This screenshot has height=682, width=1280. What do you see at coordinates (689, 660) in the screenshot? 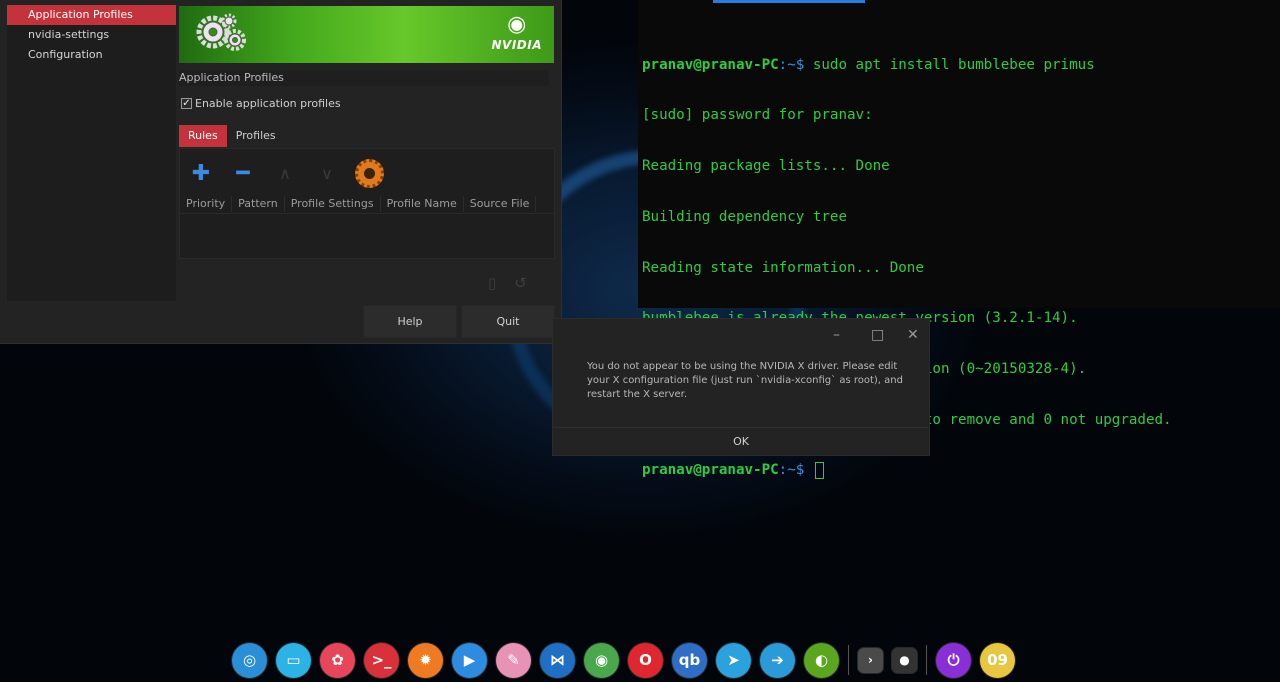
I see `torrent-icon: qb` at bounding box center [689, 660].